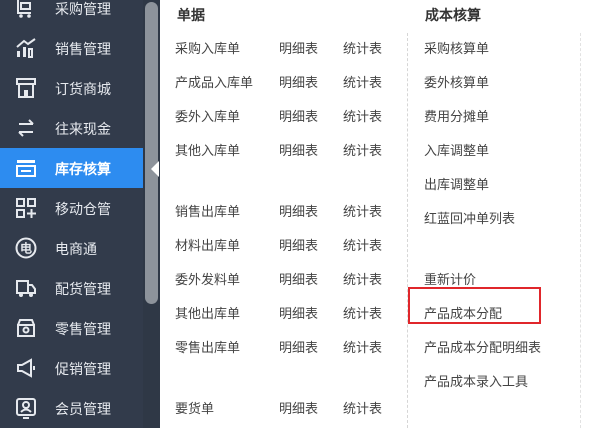 This screenshot has width=595, height=428. I want to click on sidebar-item-inventory: 库存核算, so click(71, 168).